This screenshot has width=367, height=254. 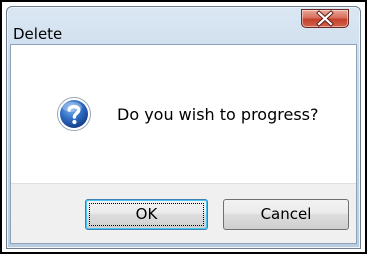 I want to click on dialog-message: Do you wish to progress?, so click(x=218, y=114).